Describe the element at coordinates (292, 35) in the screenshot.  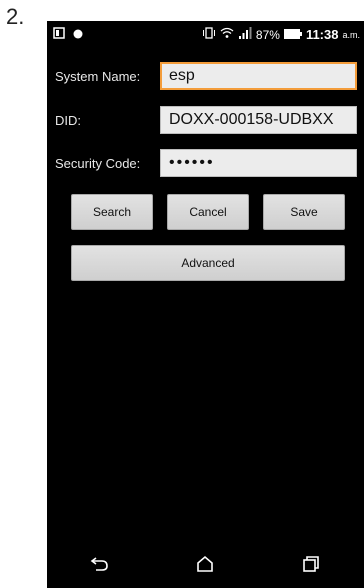
I see `battery-icon` at that location.